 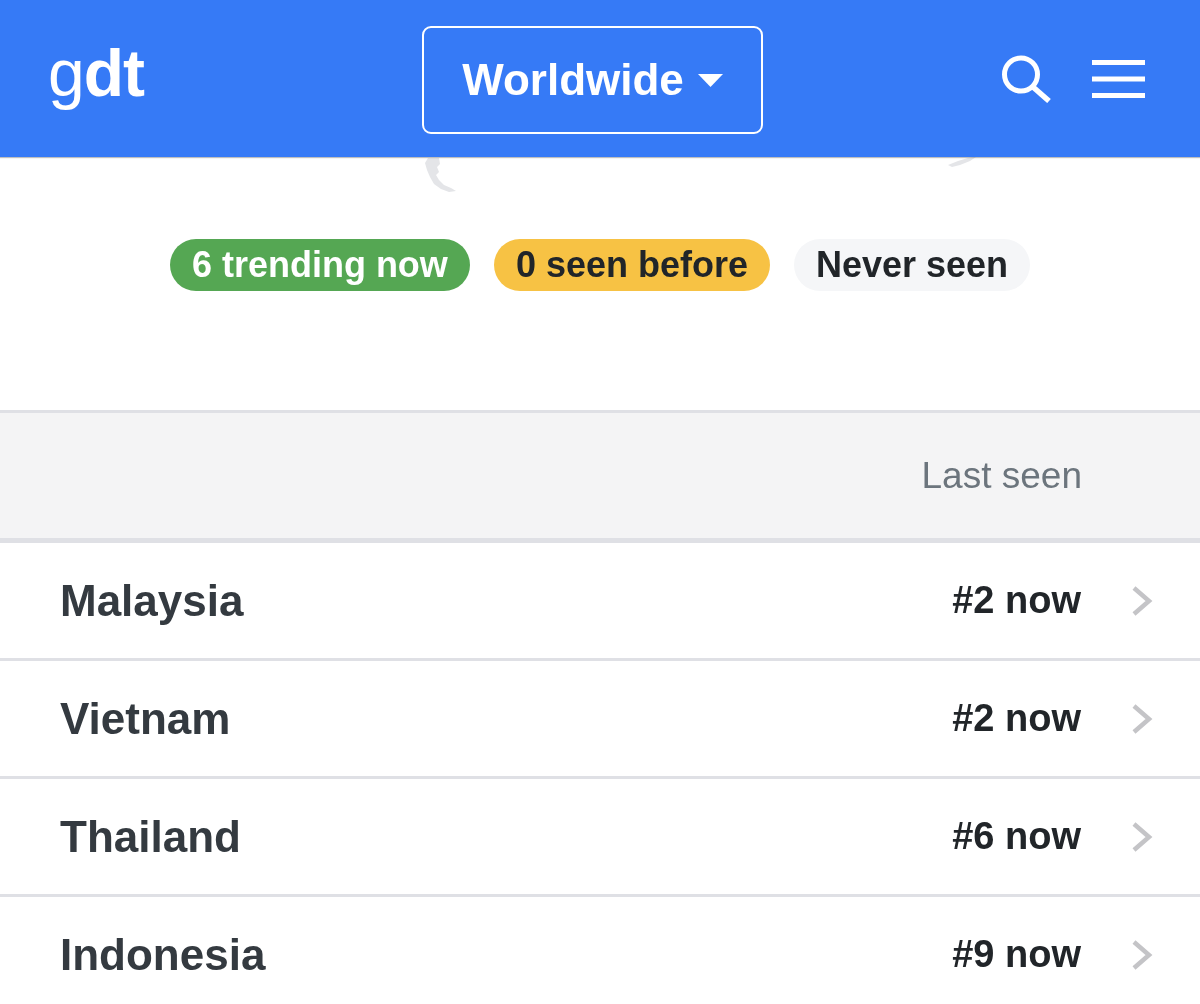 I want to click on caret-icon, so click(x=710, y=80).